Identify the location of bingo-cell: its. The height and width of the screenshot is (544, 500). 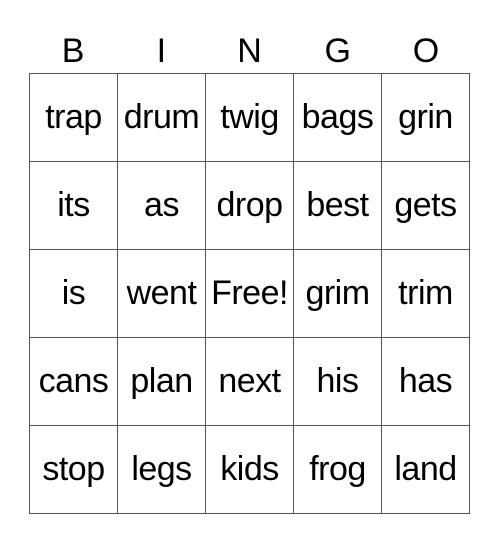
(73, 205).